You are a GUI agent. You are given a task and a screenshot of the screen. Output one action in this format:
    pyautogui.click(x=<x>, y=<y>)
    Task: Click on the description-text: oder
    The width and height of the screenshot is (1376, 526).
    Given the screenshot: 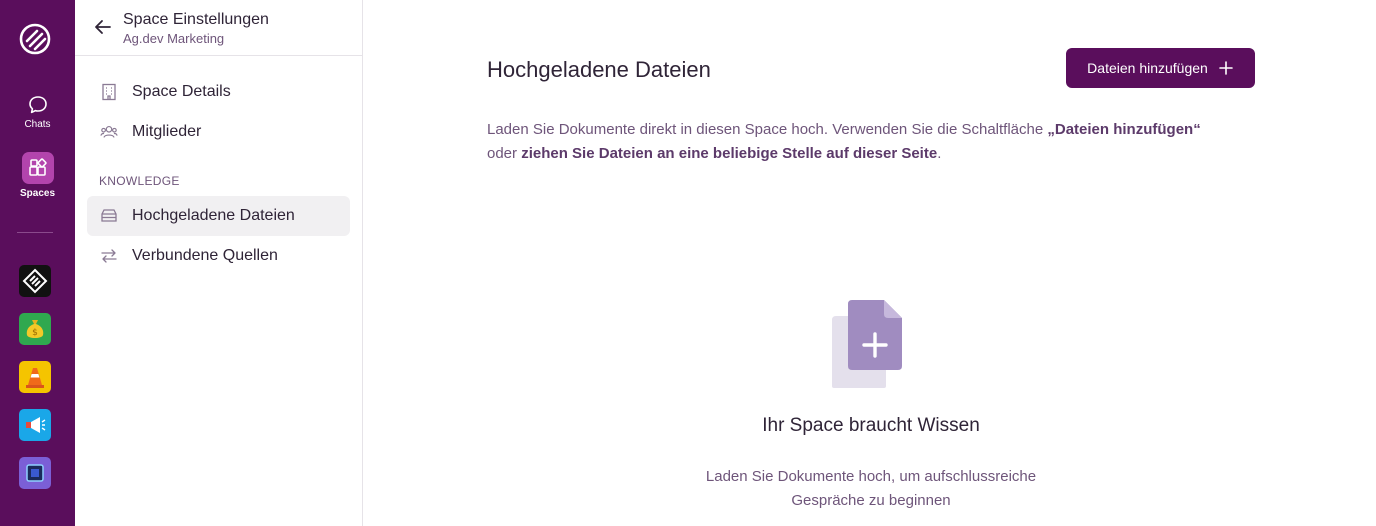 What is the action you would take?
    pyautogui.click(x=504, y=153)
    